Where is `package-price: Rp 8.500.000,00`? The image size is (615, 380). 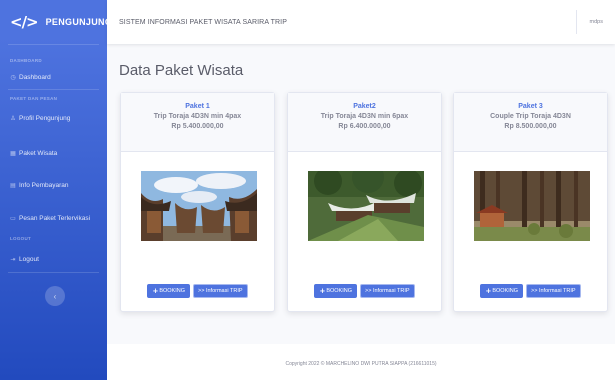
package-price: Rp 8.500.000,00 is located at coordinates (530, 126).